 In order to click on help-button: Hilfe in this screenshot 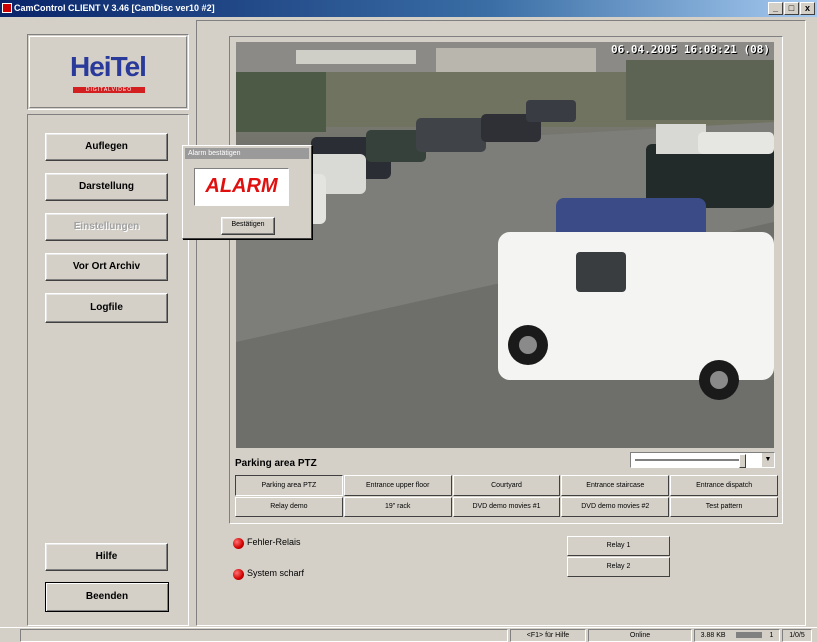, I will do `click(106, 557)`.